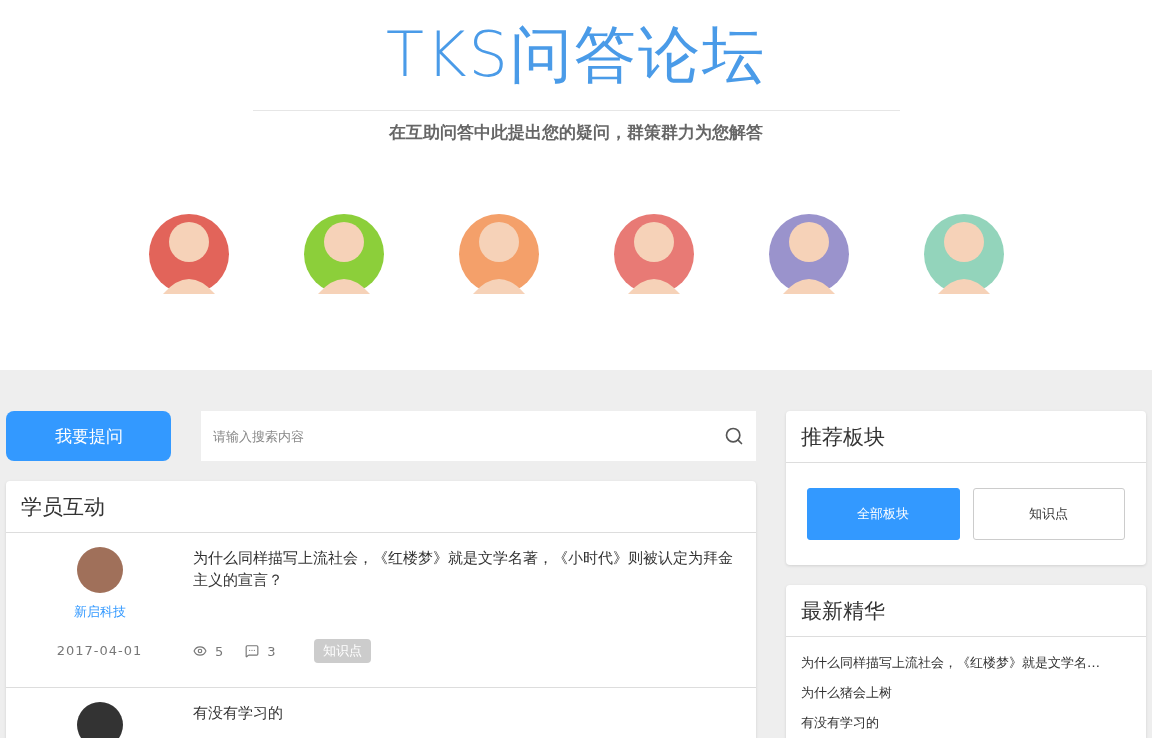 The image size is (1152, 738). What do you see at coordinates (467, 569) in the screenshot?
I see `post-title: 为什么同样描写上流社会，《红楼梦》就是文学名著，《小时代》则被认定为拜金主义的宣言？` at bounding box center [467, 569].